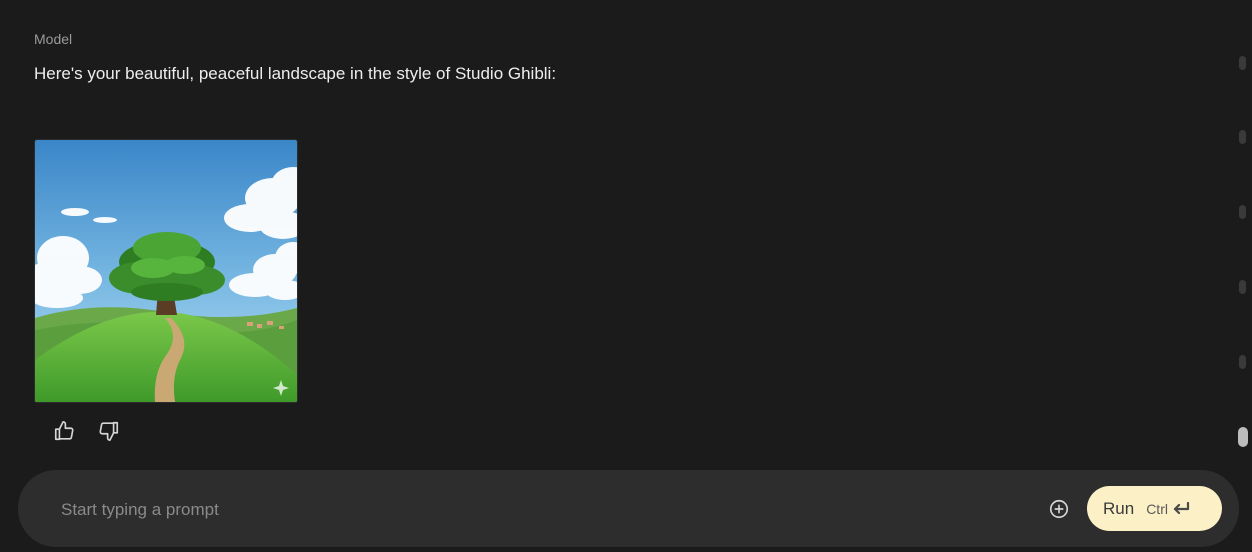 Image resolution: width=1252 pixels, height=552 pixels. Describe the element at coordinates (1181, 509) in the screenshot. I see `enter-arrow-icon` at that location.